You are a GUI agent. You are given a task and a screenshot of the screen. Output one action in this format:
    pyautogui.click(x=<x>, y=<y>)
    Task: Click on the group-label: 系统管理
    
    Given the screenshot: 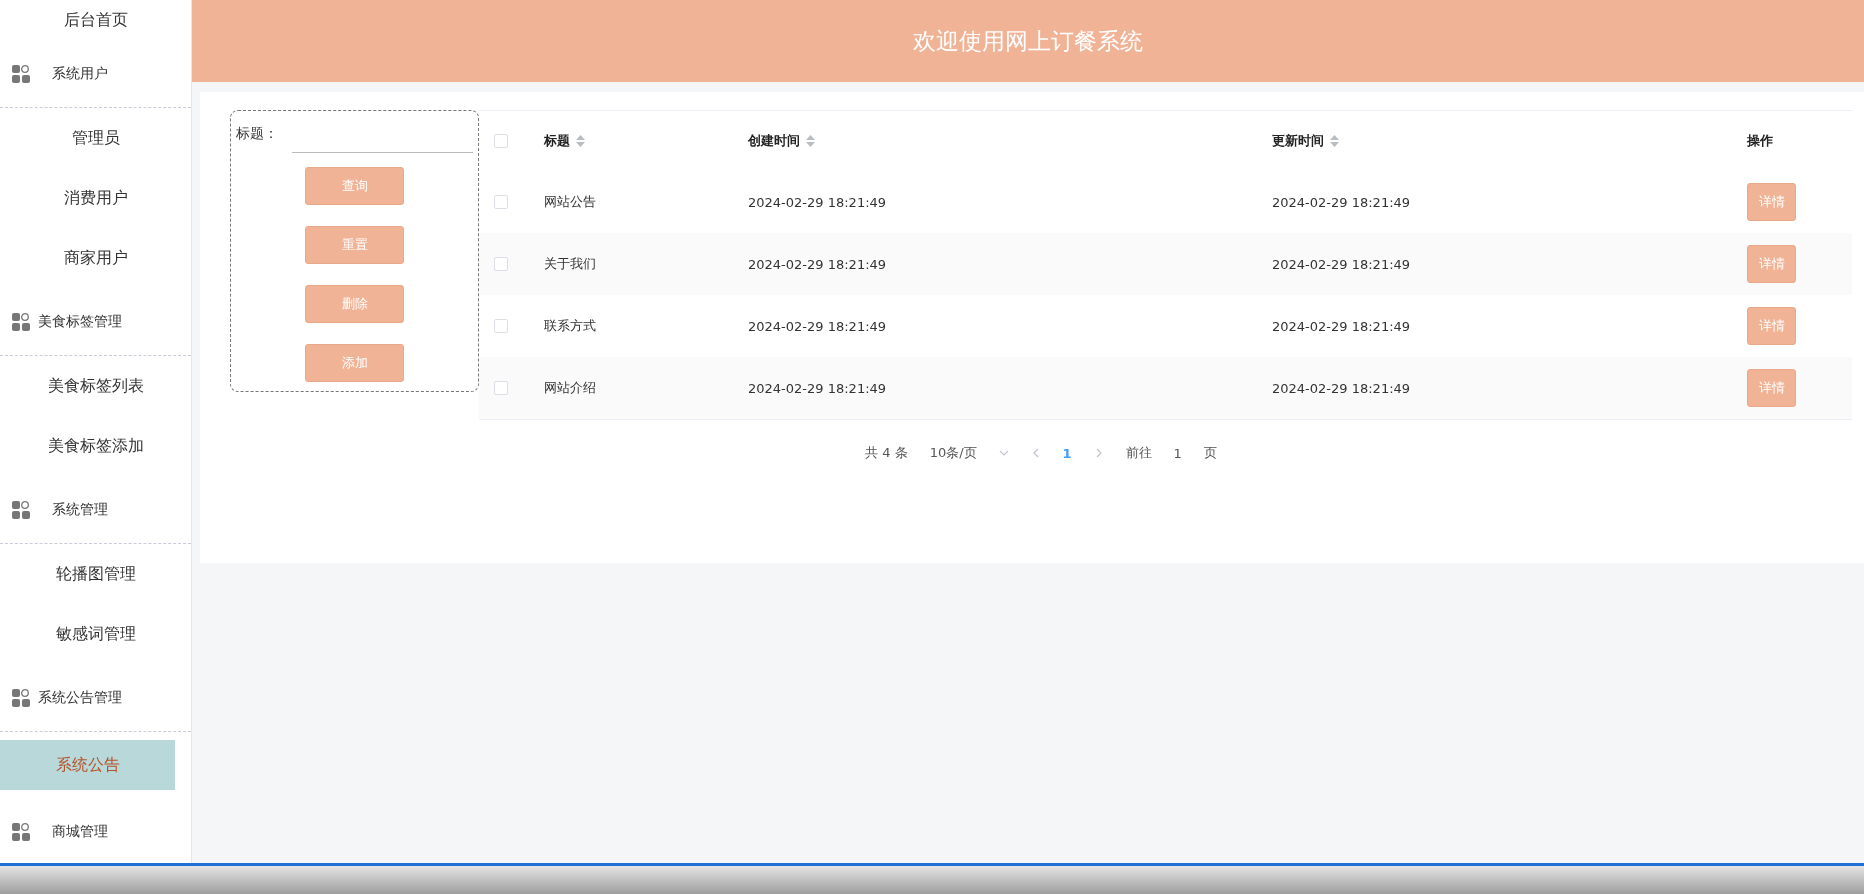 What is the action you would take?
    pyautogui.click(x=80, y=509)
    